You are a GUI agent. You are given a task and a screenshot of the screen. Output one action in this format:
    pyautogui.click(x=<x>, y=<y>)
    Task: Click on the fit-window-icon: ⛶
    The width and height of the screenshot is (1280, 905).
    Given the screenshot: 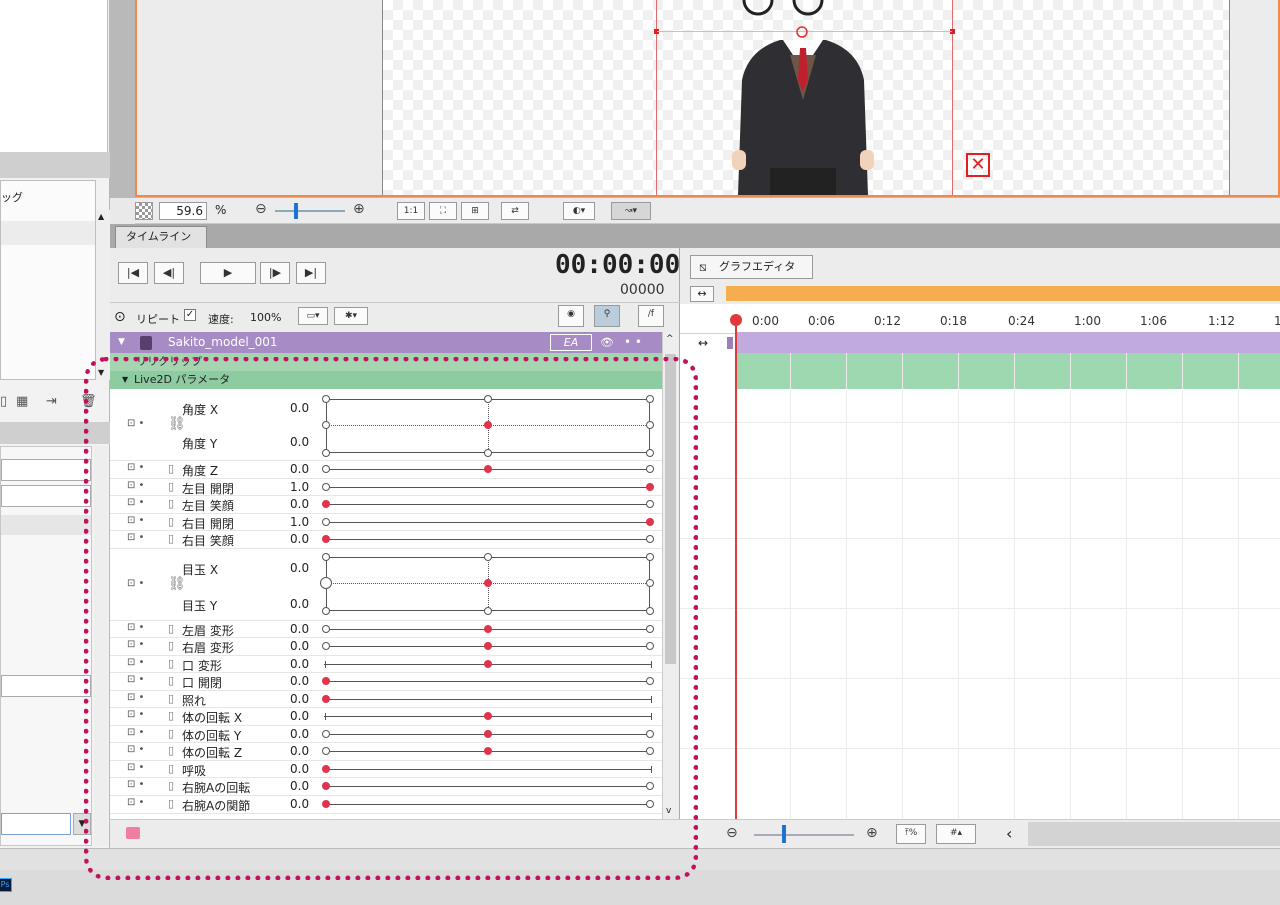 What is the action you would take?
    pyautogui.click(x=443, y=211)
    